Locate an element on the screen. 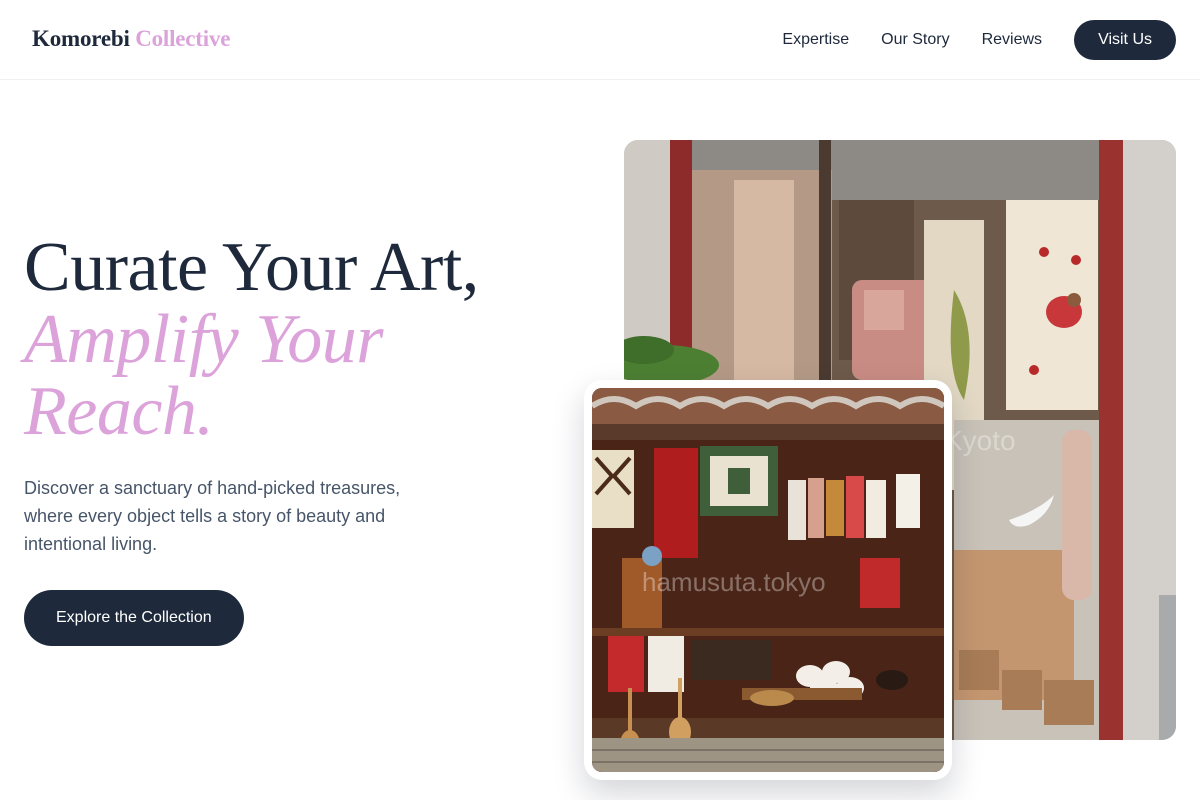 The width and height of the screenshot is (1200, 800). hero-title-line2: Amplify Your is located at coordinates (203, 339).